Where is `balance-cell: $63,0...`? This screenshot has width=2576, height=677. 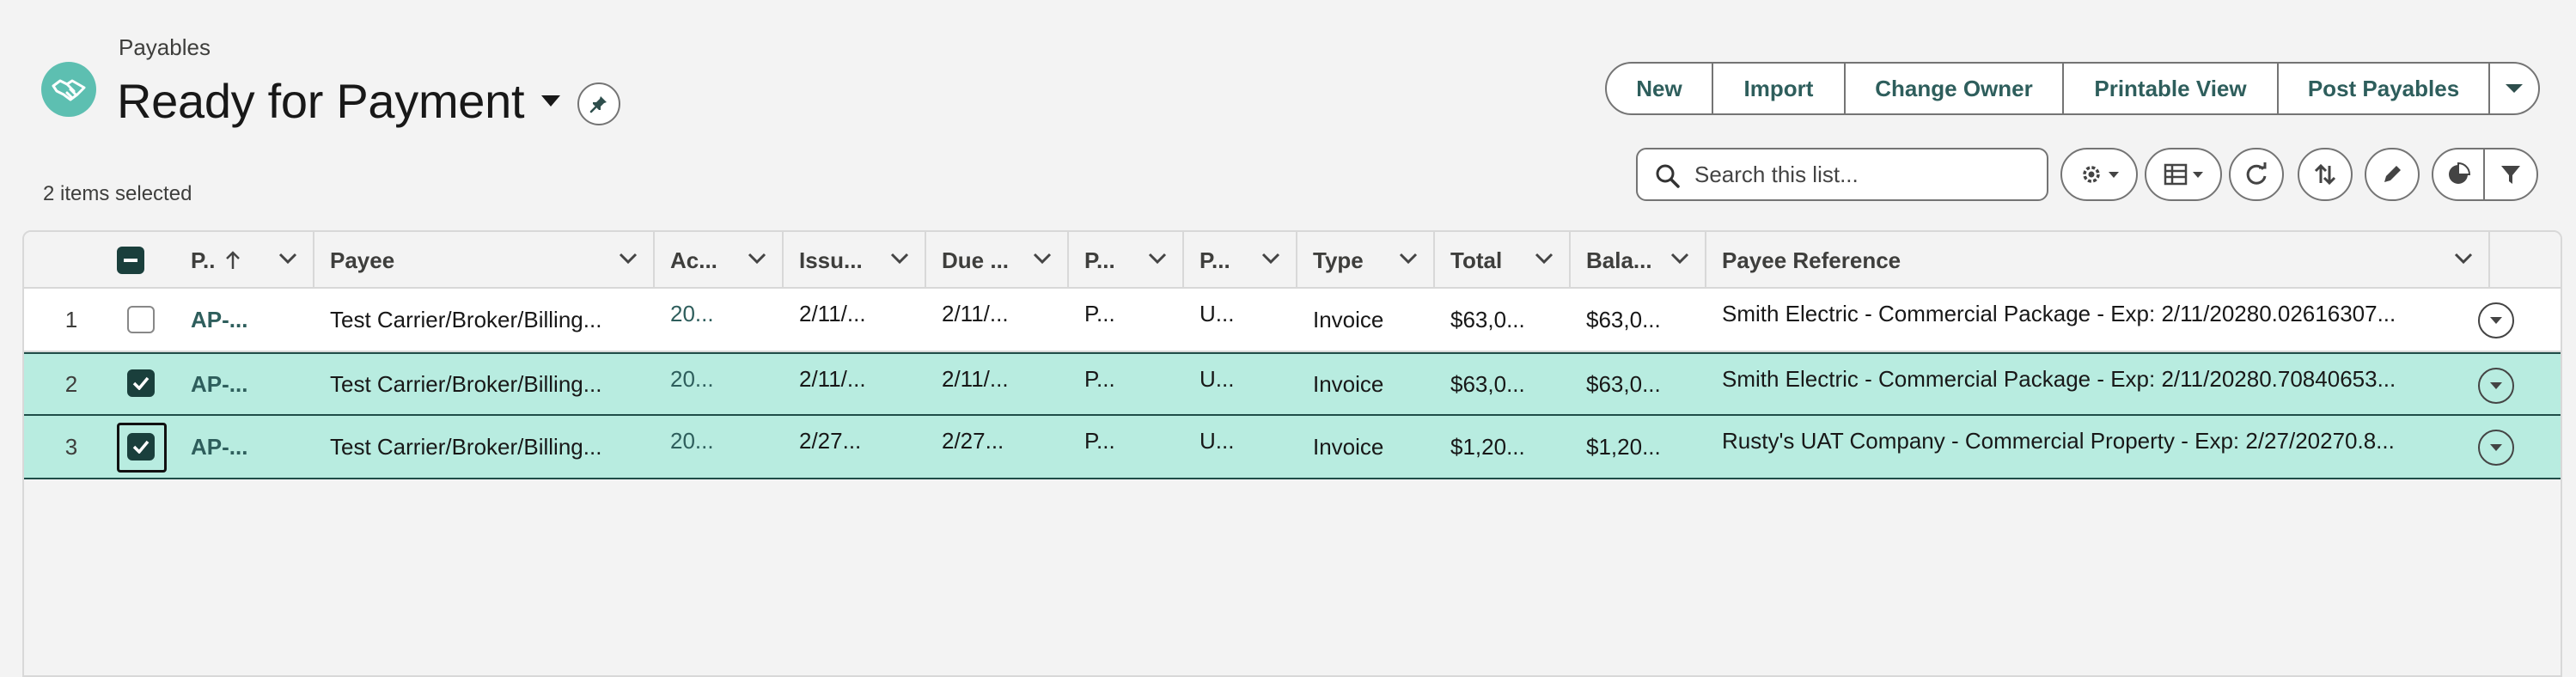
balance-cell: $63,0... is located at coordinates (1623, 319).